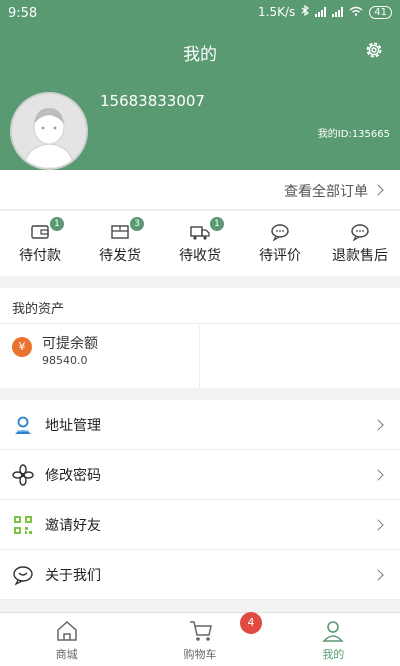 This screenshot has width=400, height=666. I want to click on flower-icon, so click(23, 475).